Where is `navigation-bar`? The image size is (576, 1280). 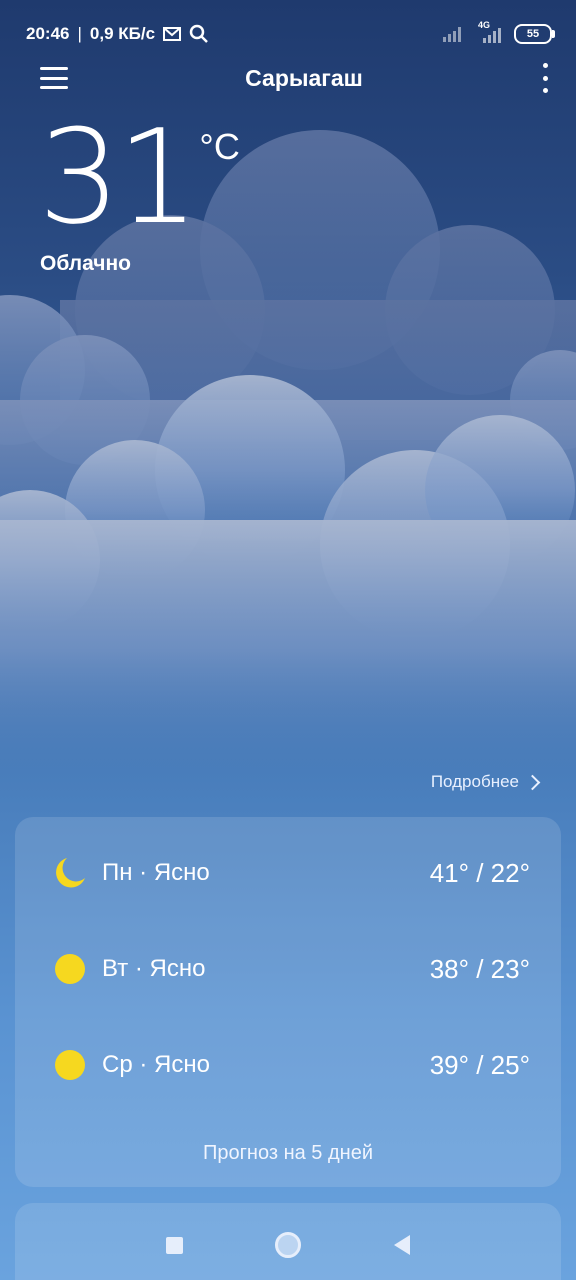 navigation-bar is located at coordinates (288, 1245).